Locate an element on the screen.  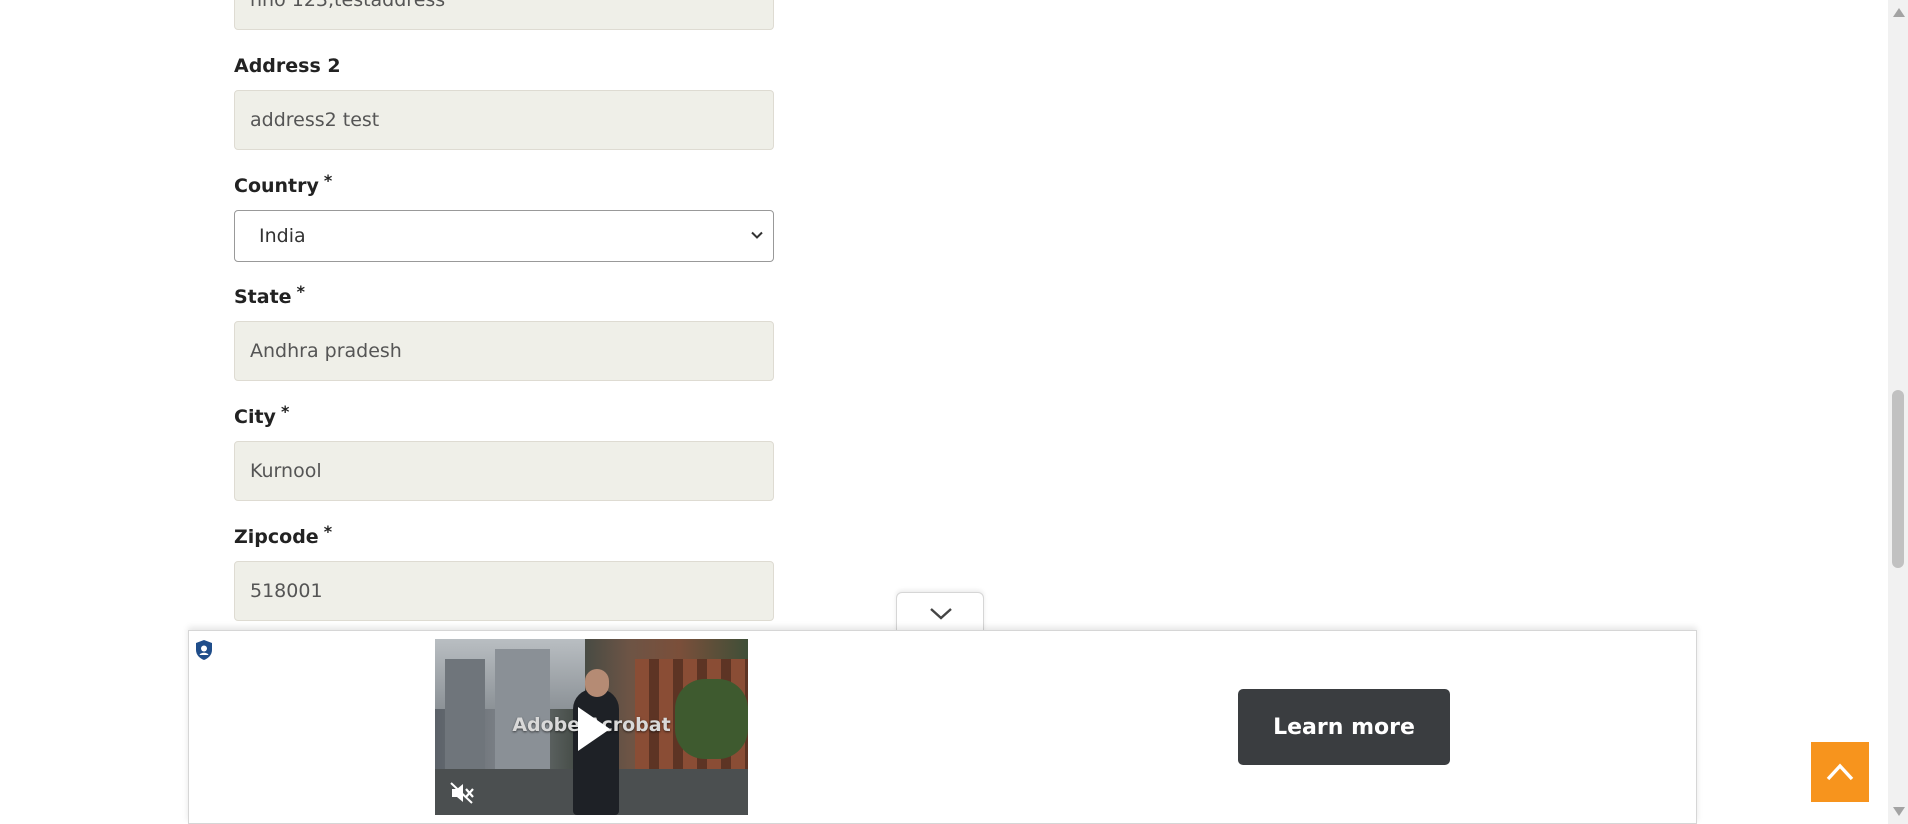
country-select: India is located at coordinates (504, 236).